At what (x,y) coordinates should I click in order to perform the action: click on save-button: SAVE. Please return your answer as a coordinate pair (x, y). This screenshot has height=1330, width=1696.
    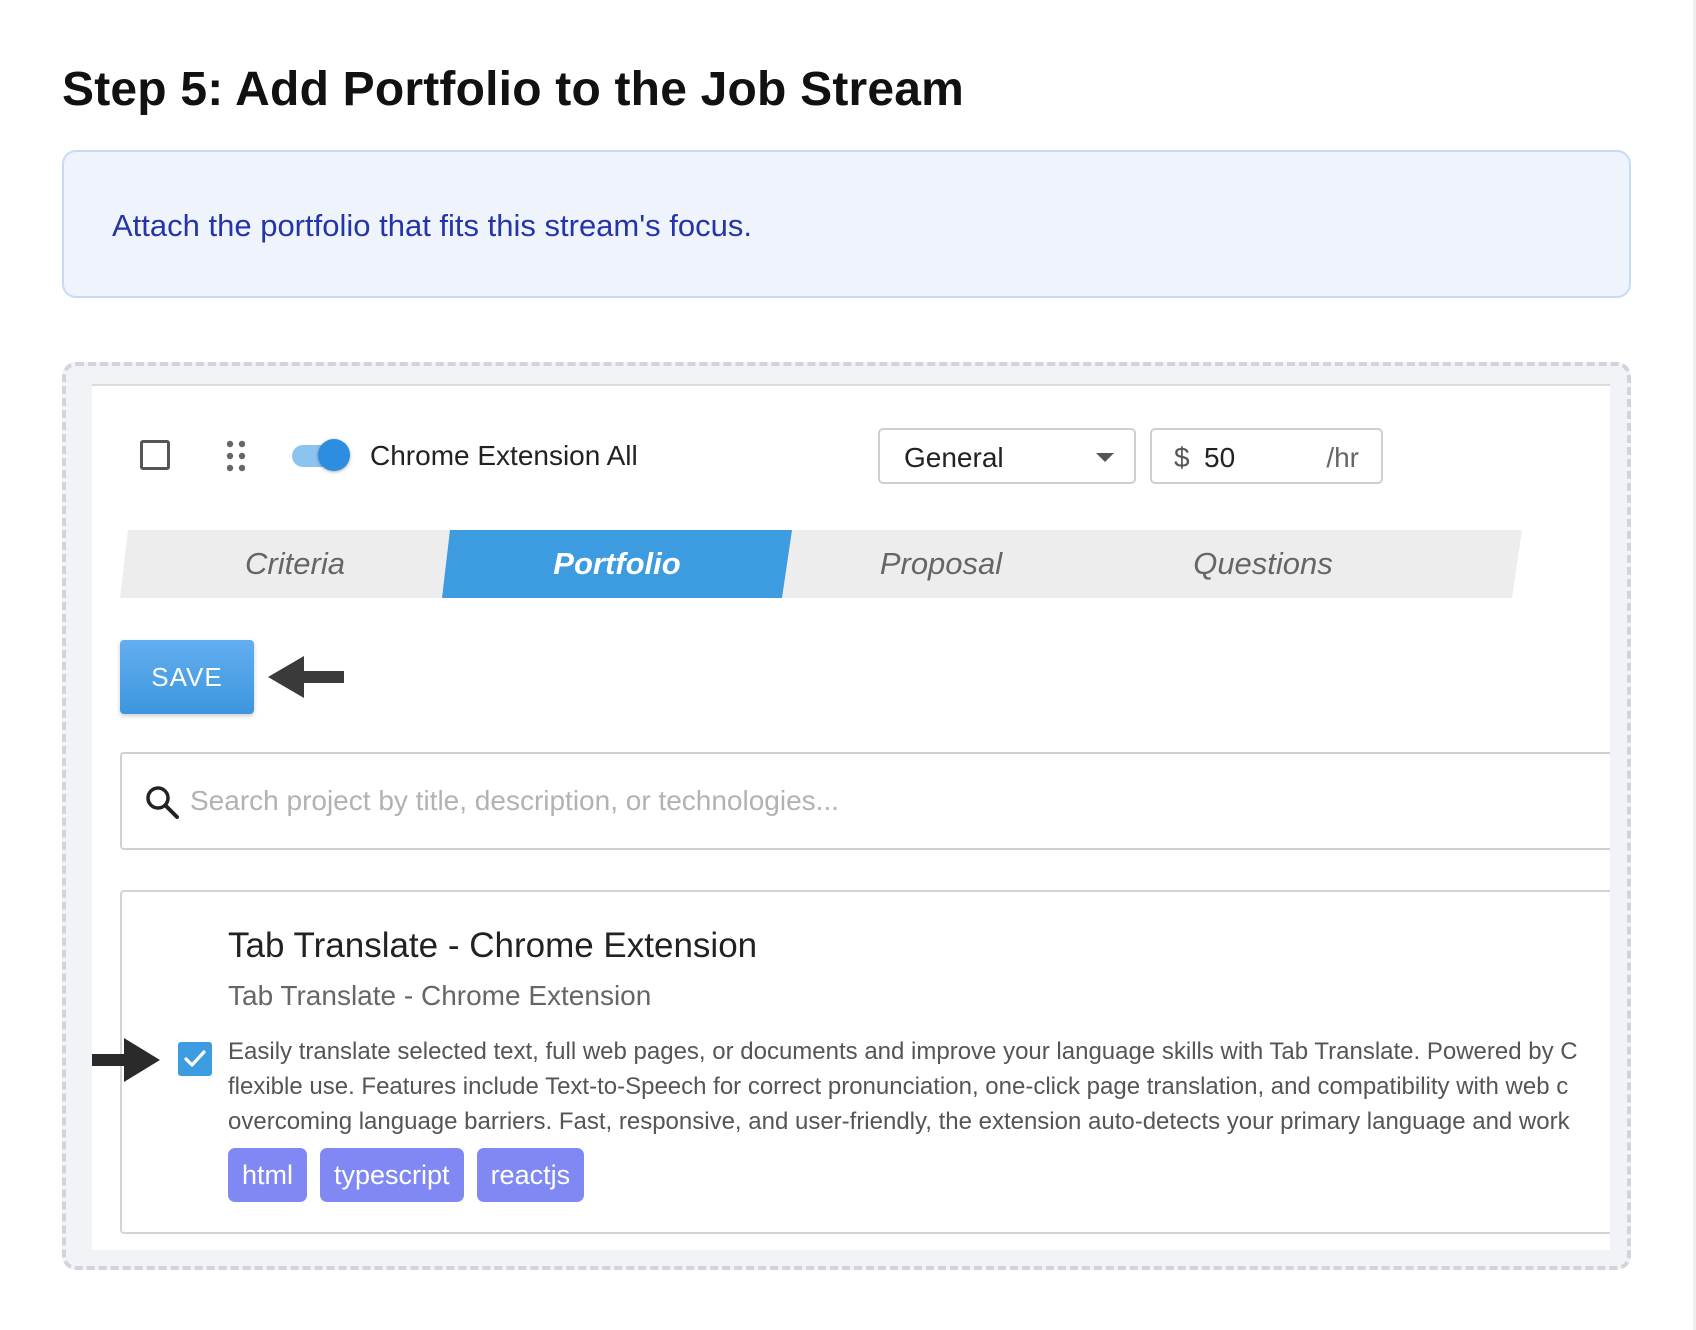
    Looking at the image, I should click on (187, 677).